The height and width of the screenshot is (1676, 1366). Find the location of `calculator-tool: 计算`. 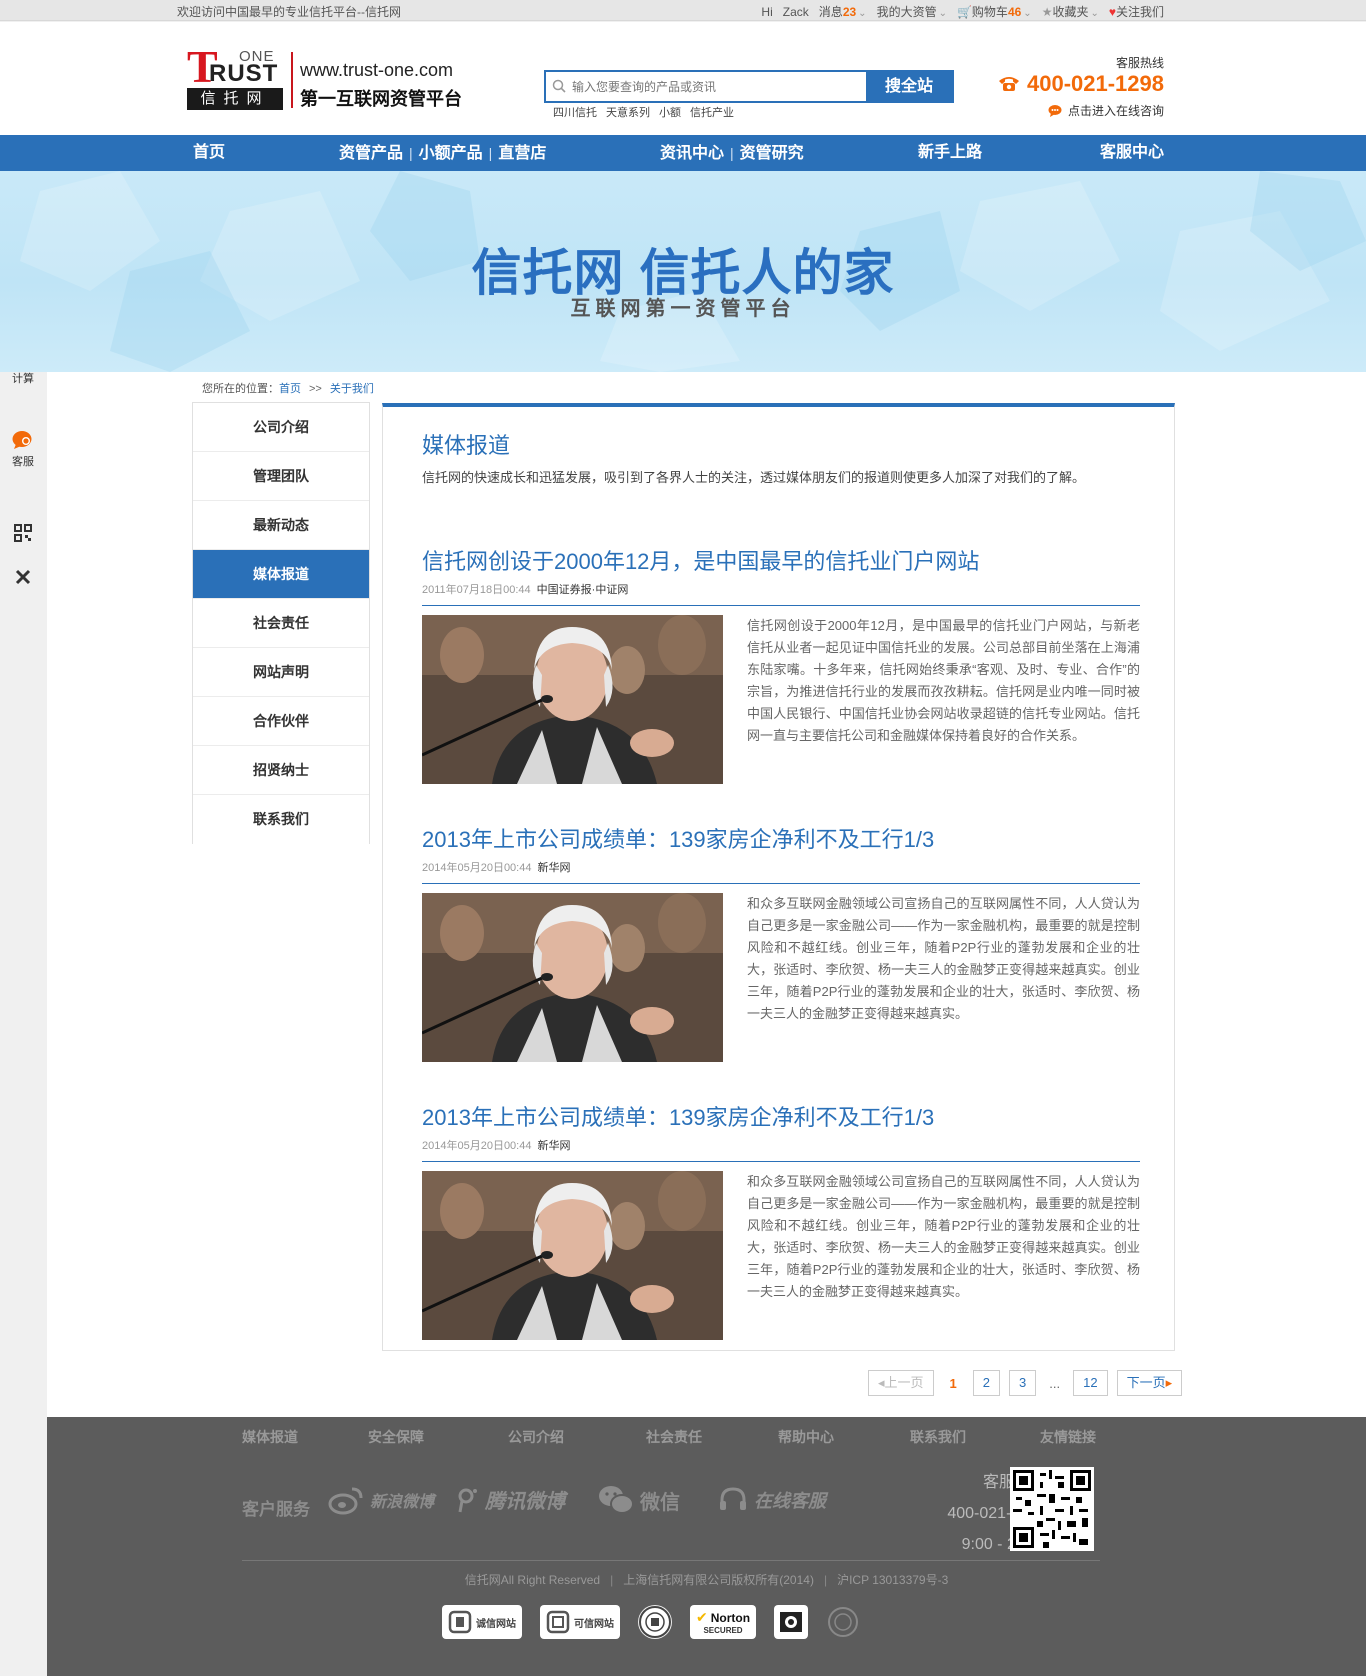

calculator-tool: 计算 is located at coordinates (23, 378).